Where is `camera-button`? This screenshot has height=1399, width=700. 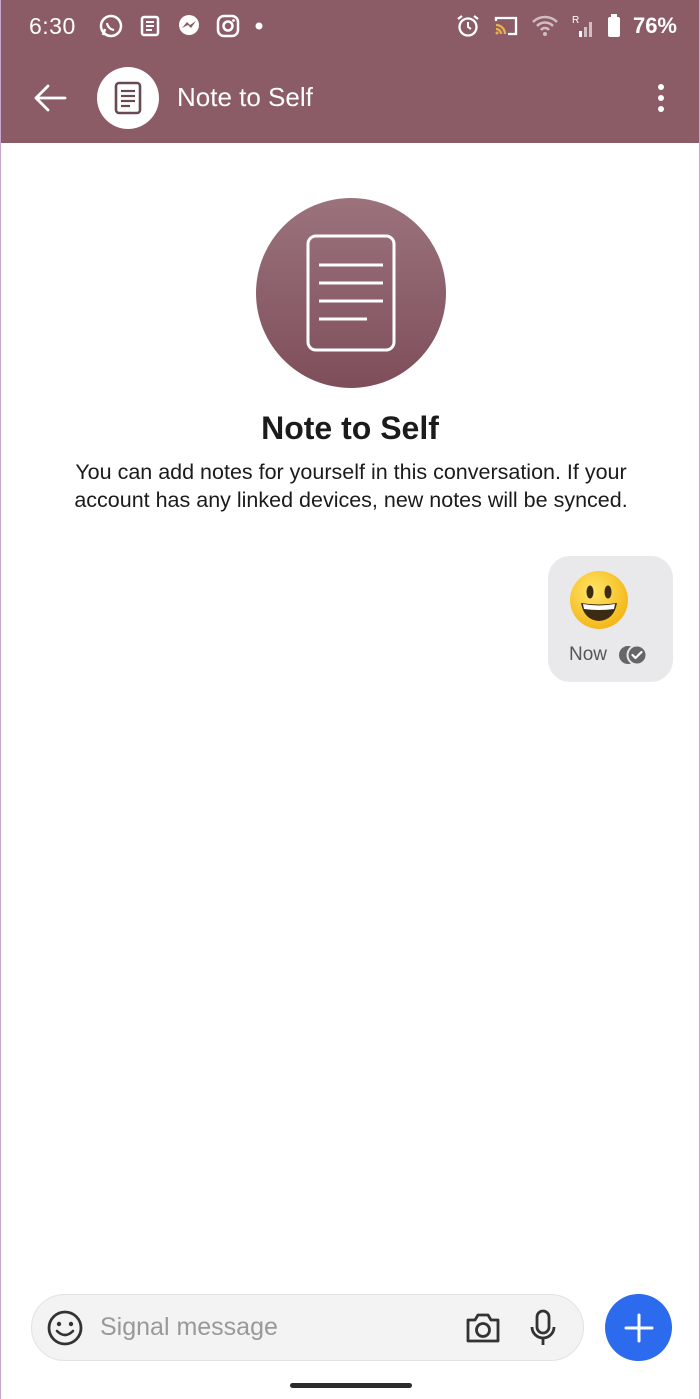 camera-button is located at coordinates (483, 1328).